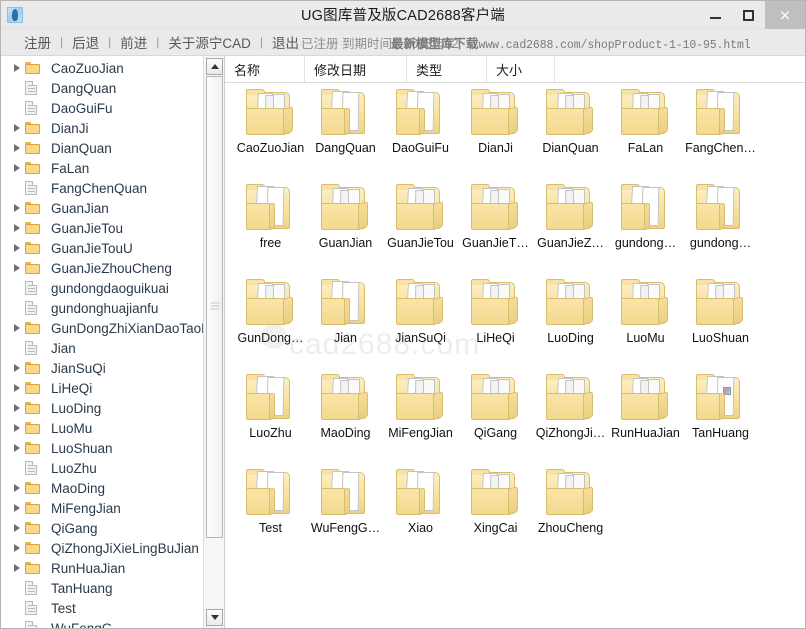 Image resolution: width=806 pixels, height=629 pixels. What do you see at coordinates (495, 516) in the screenshot?
I see `folder-item: XingCai` at bounding box center [495, 516].